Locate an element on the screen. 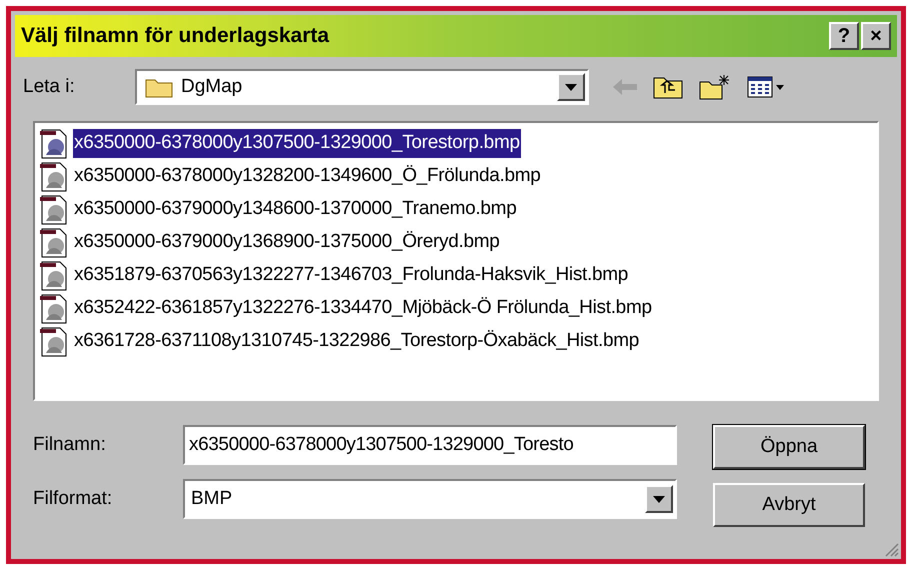 The image size is (912, 570). folder-dropdown: DgMap is located at coordinates (362, 87).